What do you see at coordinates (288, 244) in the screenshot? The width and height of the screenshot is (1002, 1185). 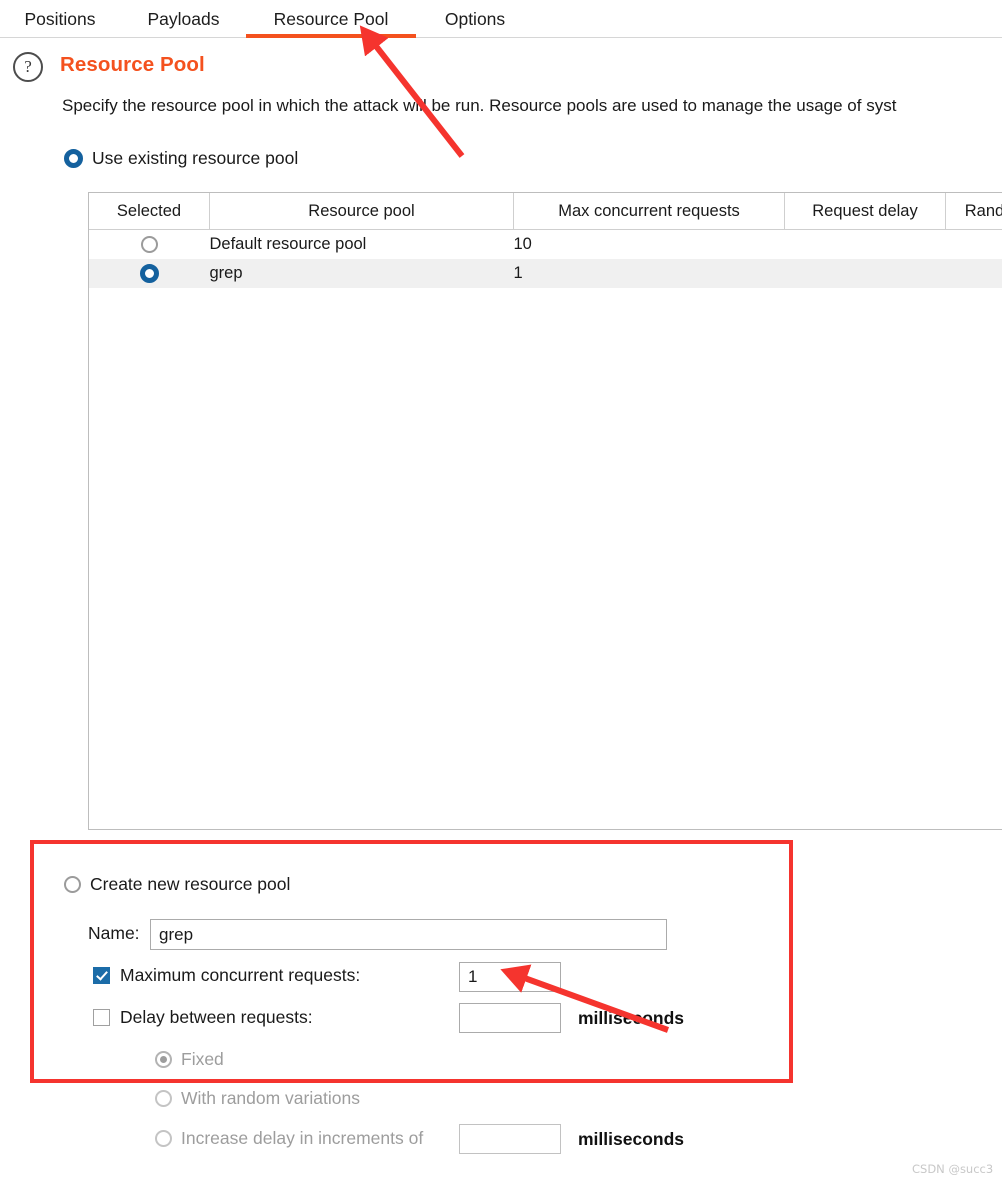 I see `cell-resource-pool: Default resource pool` at bounding box center [288, 244].